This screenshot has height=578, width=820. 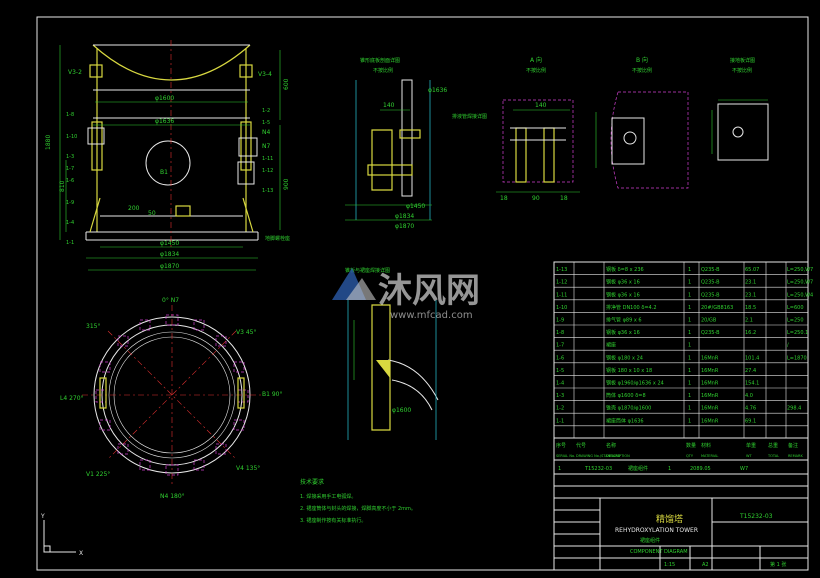 I want to click on assy-cell-total: W7, so click(x=744, y=469).